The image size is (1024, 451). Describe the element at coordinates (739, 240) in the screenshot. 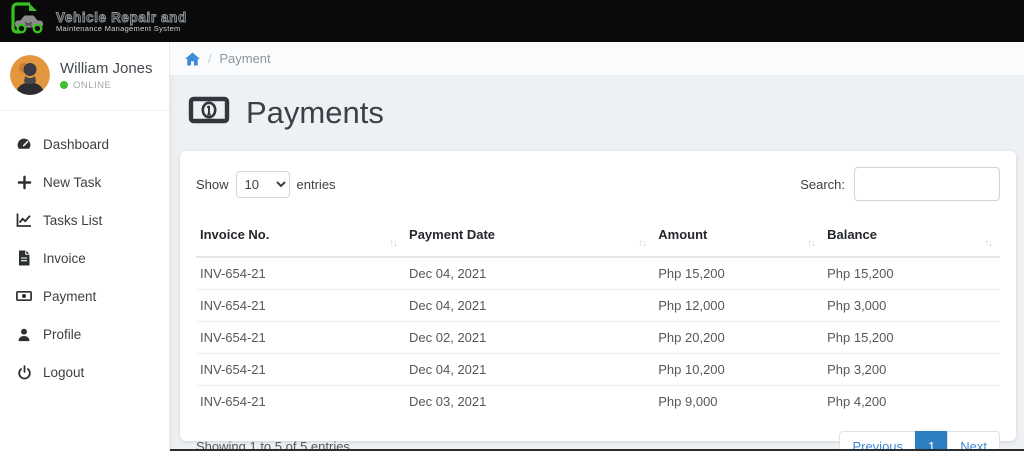

I see `column-header-amount: Amount` at that location.